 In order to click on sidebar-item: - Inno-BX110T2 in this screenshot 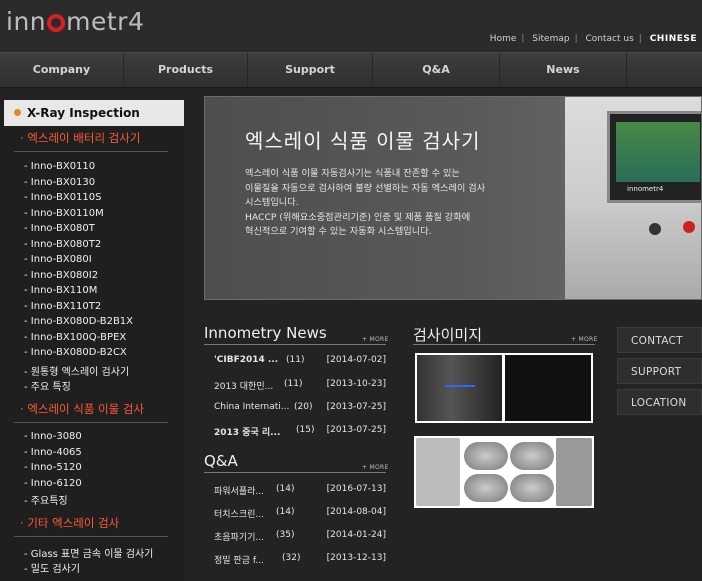, I will do `click(62, 306)`.